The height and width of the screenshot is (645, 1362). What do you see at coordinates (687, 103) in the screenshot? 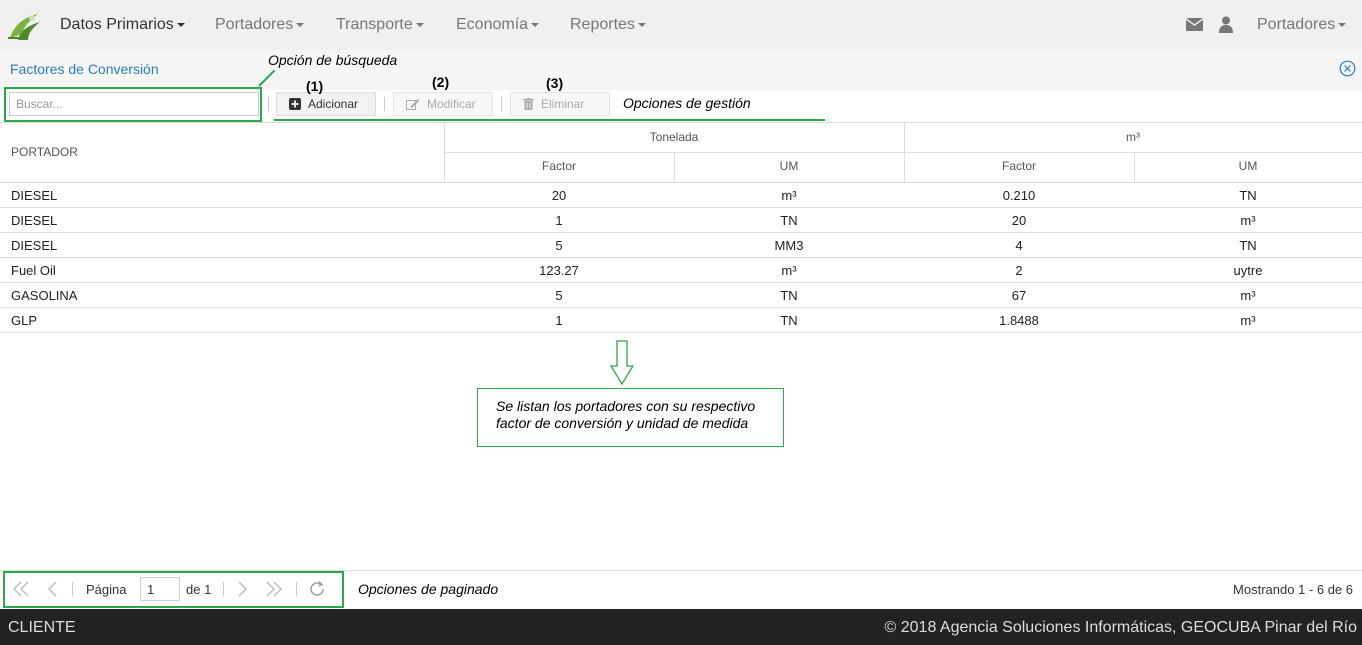
I see `management-annotation: Opciones de gestión` at bounding box center [687, 103].